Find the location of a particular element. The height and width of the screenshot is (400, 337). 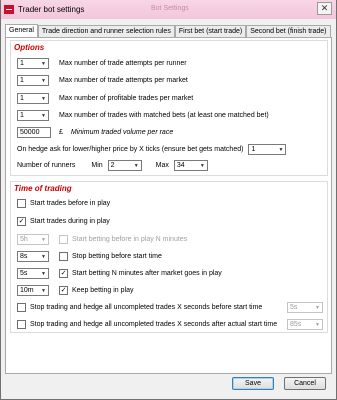

min-volume-input: 50000 is located at coordinates (34, 132).